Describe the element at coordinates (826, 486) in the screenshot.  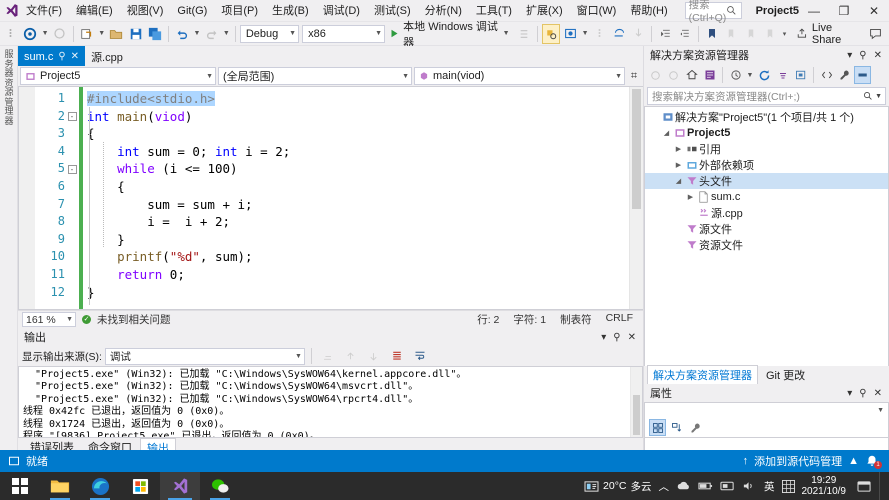
I see `taskbar-clock: 19:29 2021/10/9` at that location.